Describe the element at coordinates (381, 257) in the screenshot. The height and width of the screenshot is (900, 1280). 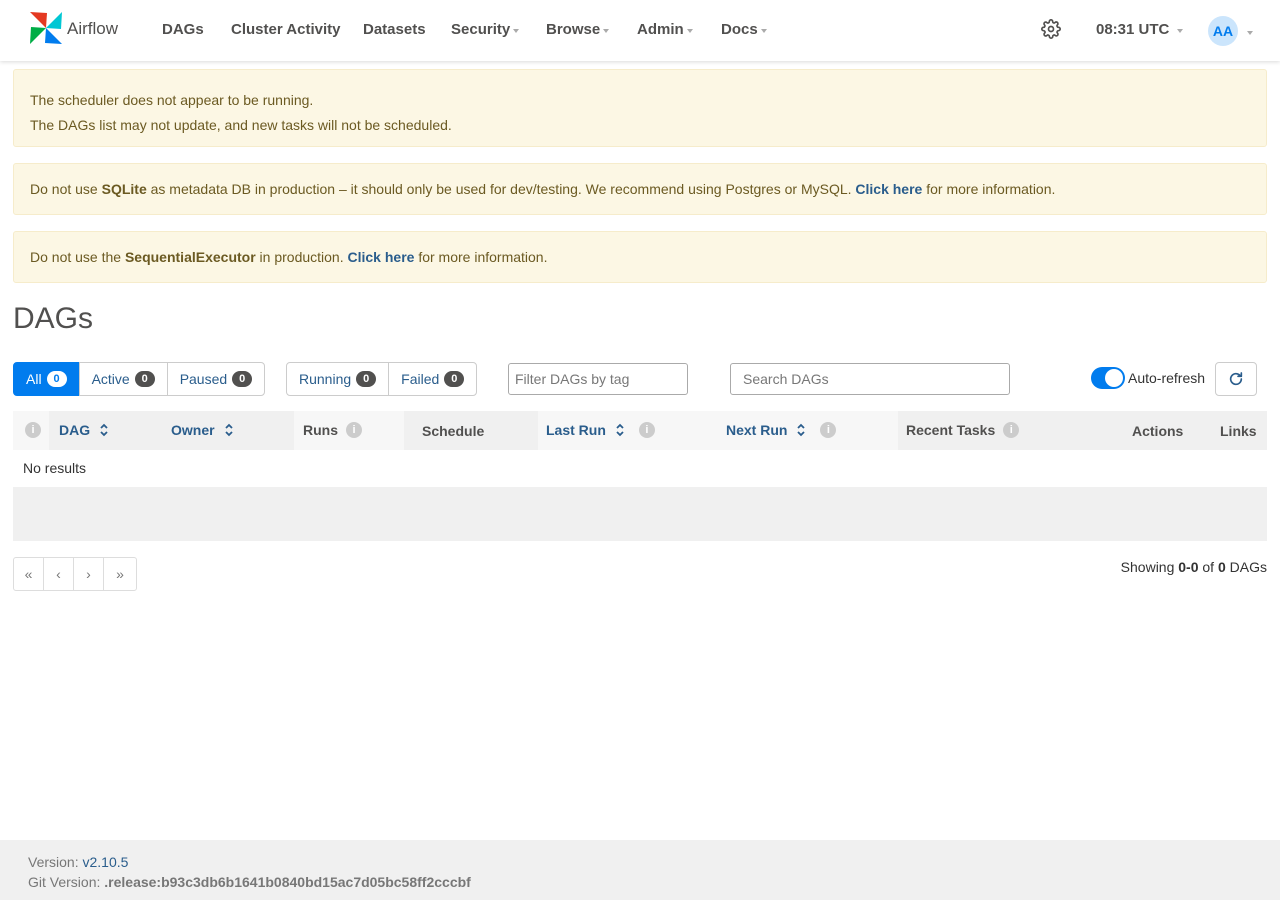
I see `executor-info-link: Click here` at that location.